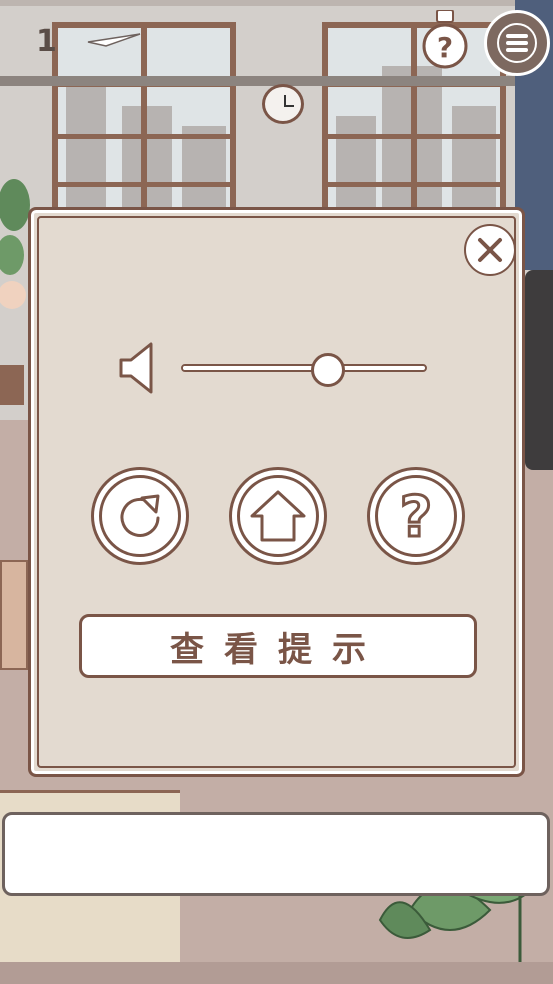 The height and width of the screenshot is (984, 553). I want to click on office-chair, so click(539, 370).